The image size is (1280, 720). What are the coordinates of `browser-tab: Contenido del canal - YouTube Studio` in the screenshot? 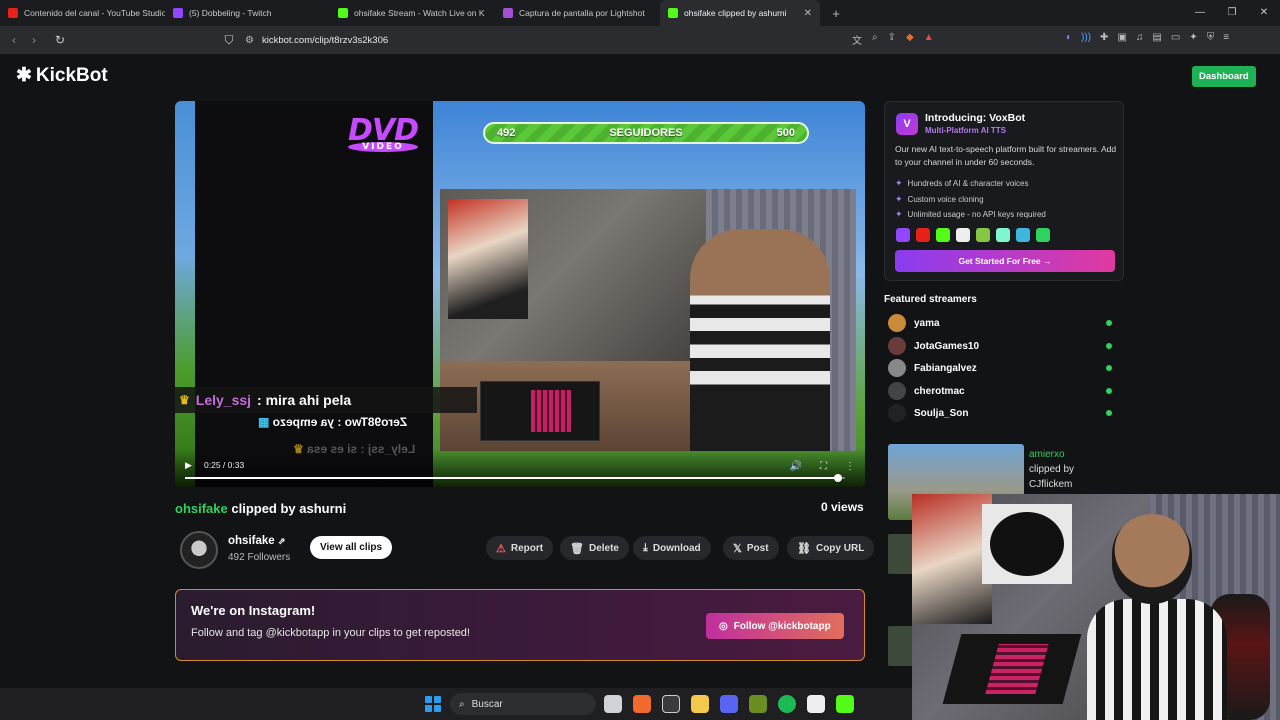 It's located at (82, 13).